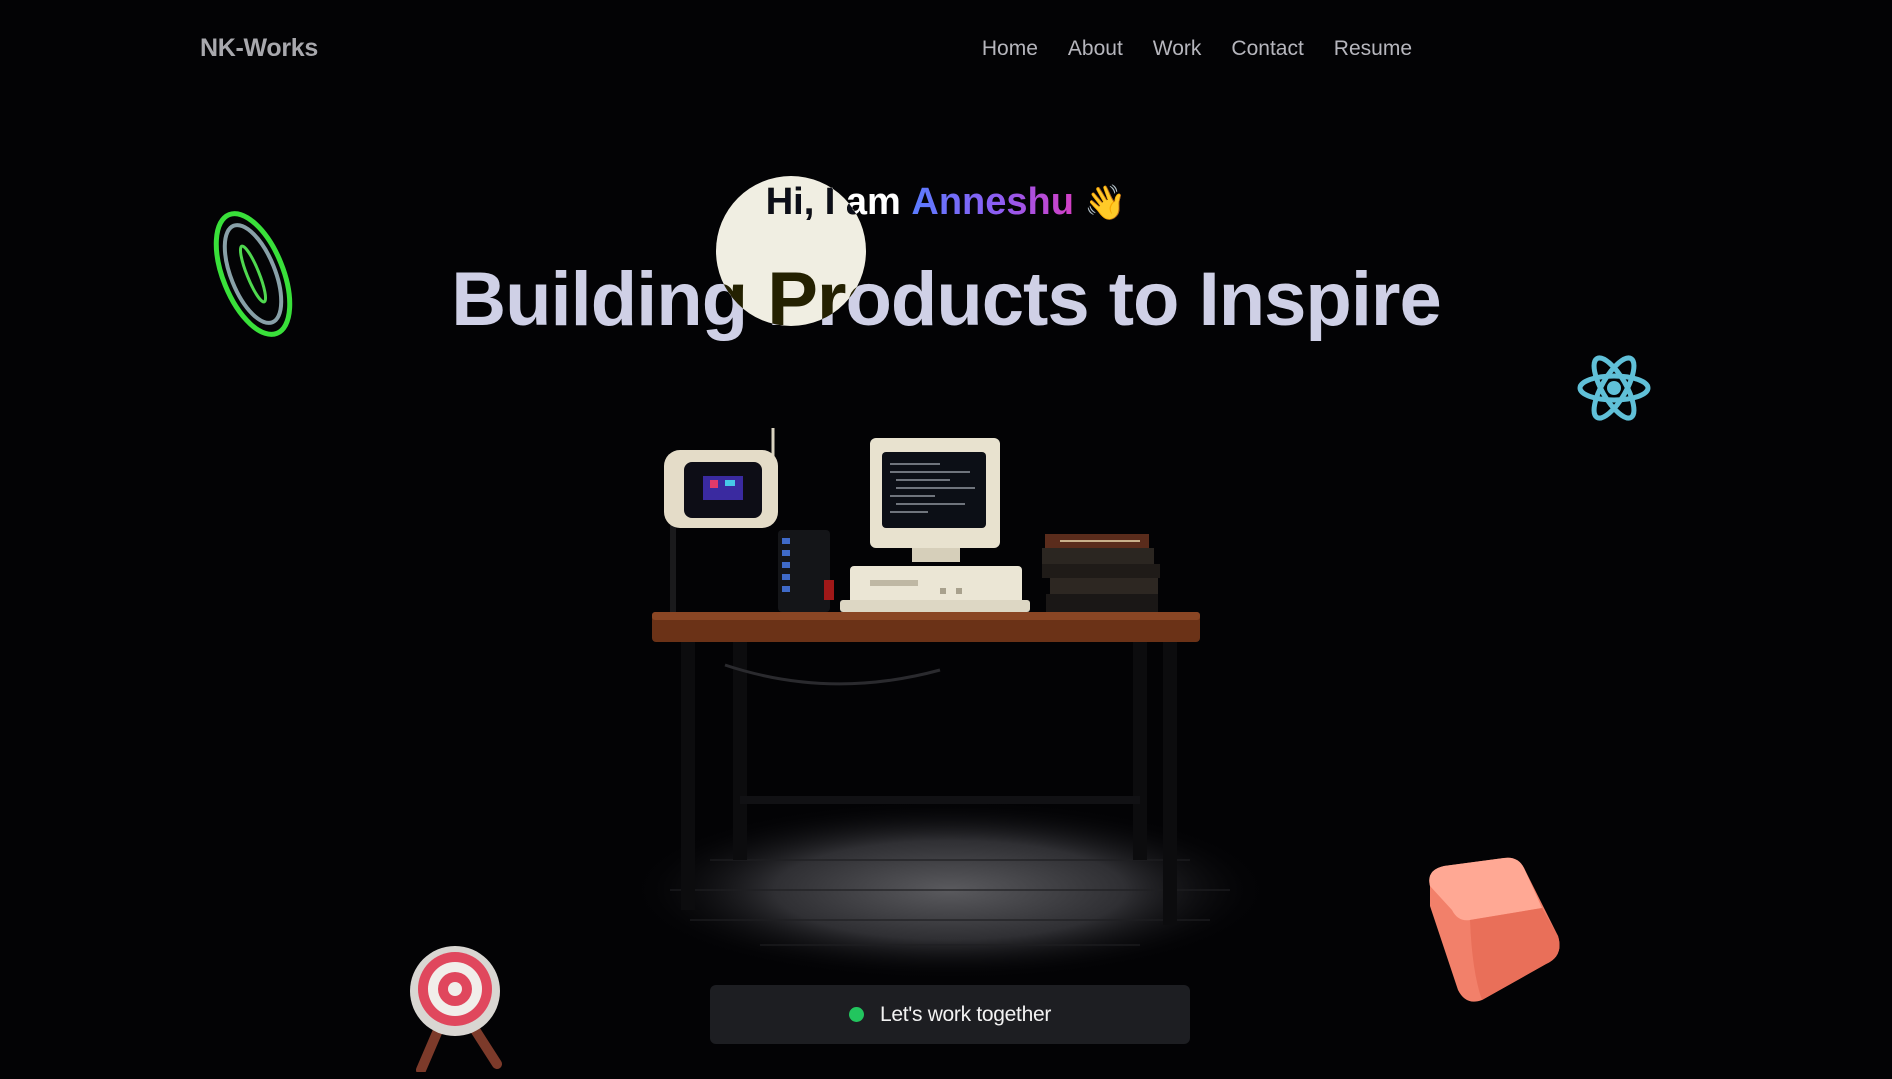 This screenshot has height=1079, width=1892. I want to click on cube-icon, so click(1494, 929).